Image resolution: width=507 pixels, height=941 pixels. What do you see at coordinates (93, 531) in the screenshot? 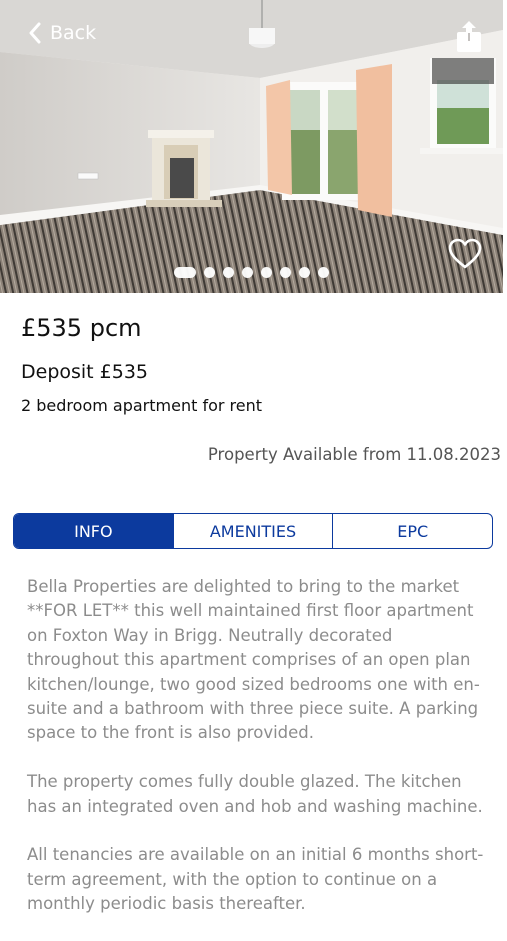
I see `tab-info: INFO` at bounding box center [93, 531].